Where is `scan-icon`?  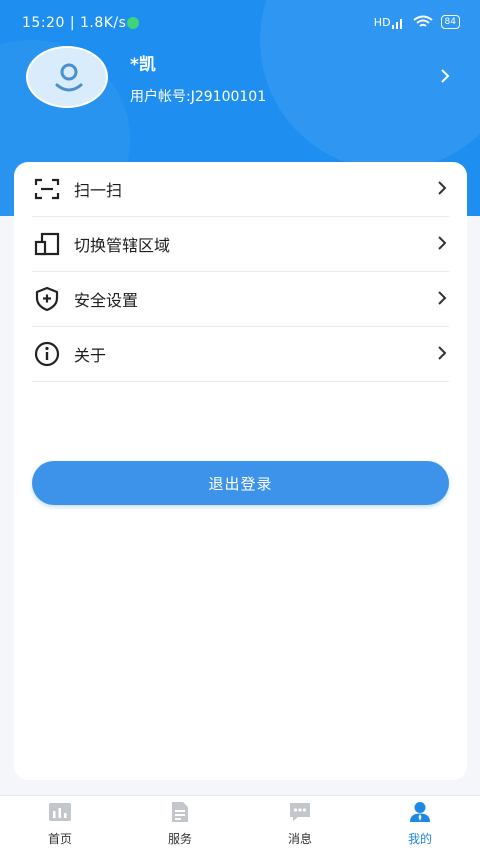
scan-icon is located at coordinates (47, 189).